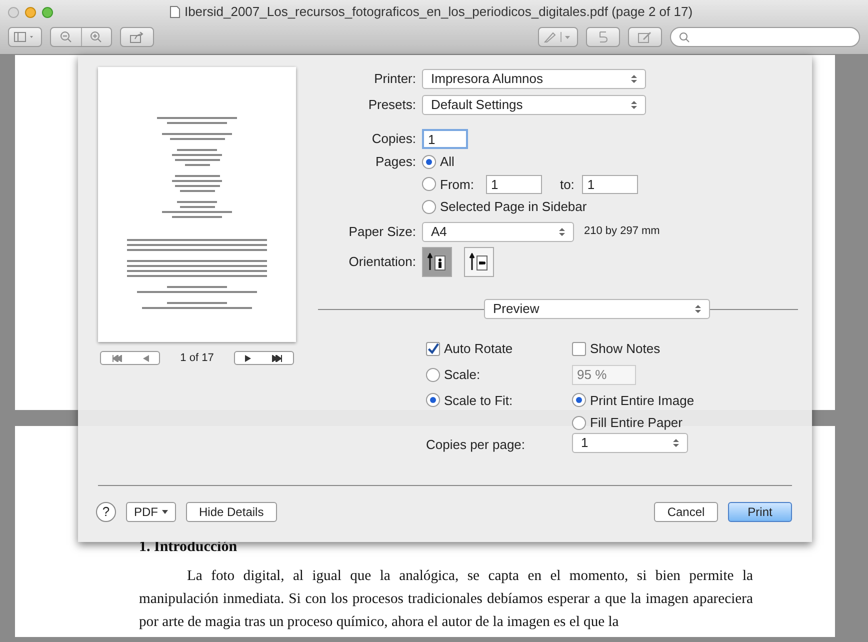 The width and height of the screenshot is (868, 642). Describe the element at coordinates (151, 512) in the screenshot. I see `pdf-menu-button: PDF` at that location.